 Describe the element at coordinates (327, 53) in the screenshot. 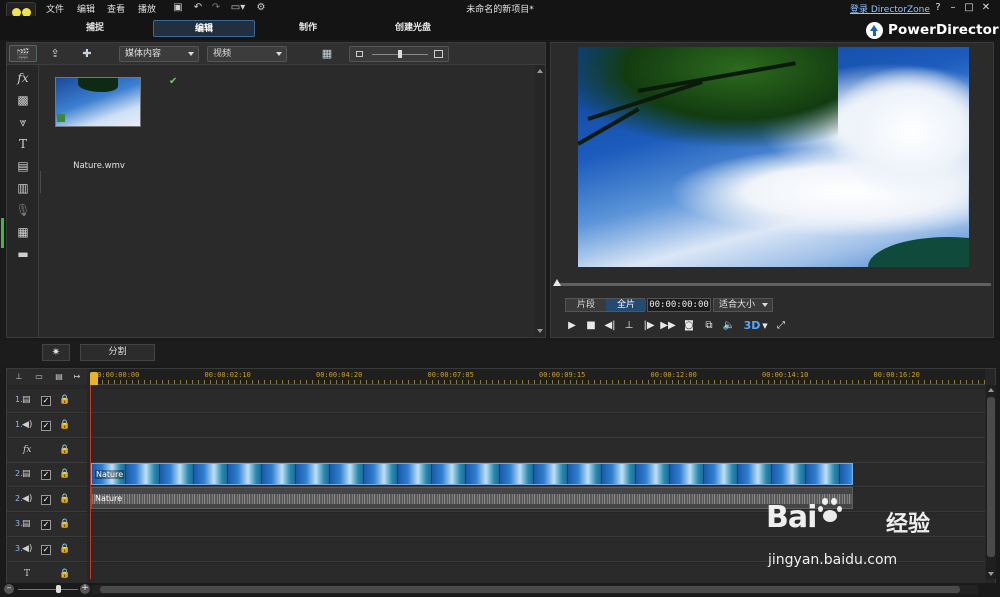

I see `grid-view-icon: ▦` at that location.